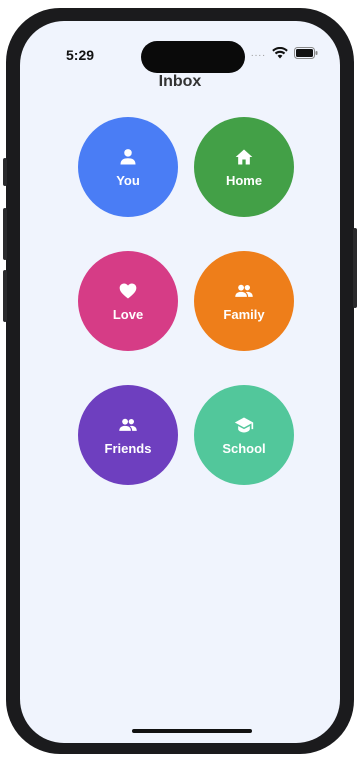 The width and height of the screenshot is (362, 759). I want to click on category-label: You, so click(128, 180).